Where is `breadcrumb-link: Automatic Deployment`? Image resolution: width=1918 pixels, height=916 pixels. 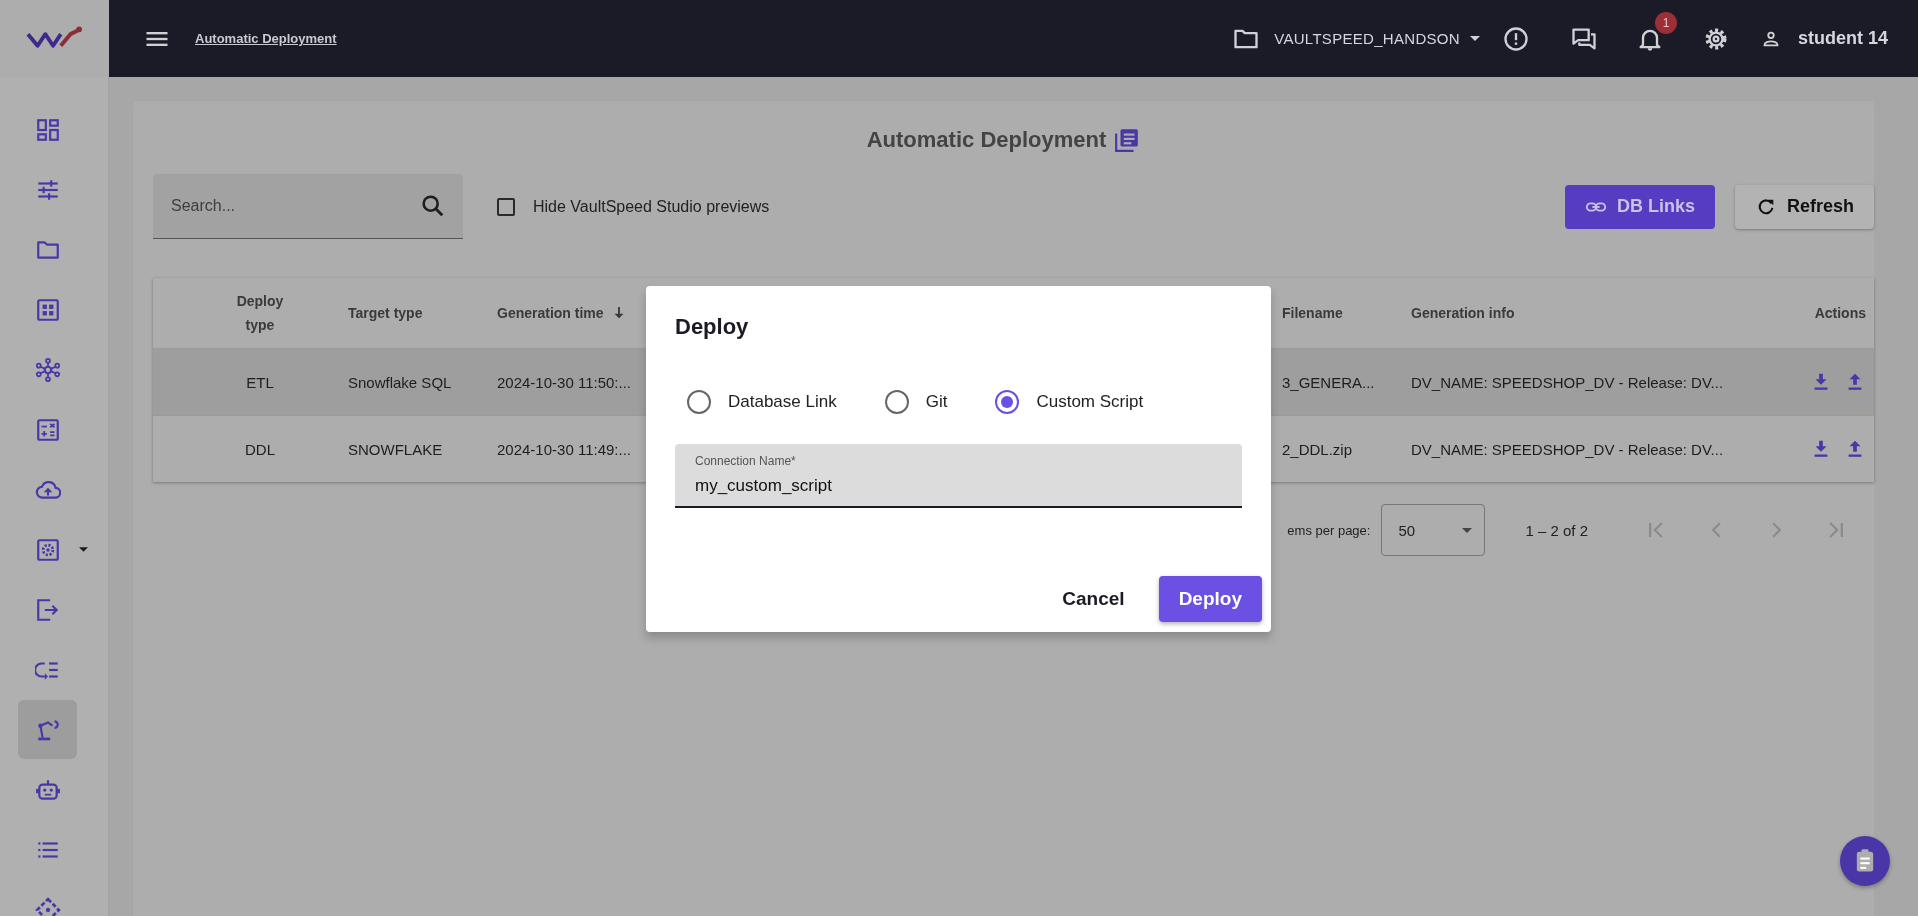
breadcrumb-link: Automatic Deployment is located at coordinates (266, 38).